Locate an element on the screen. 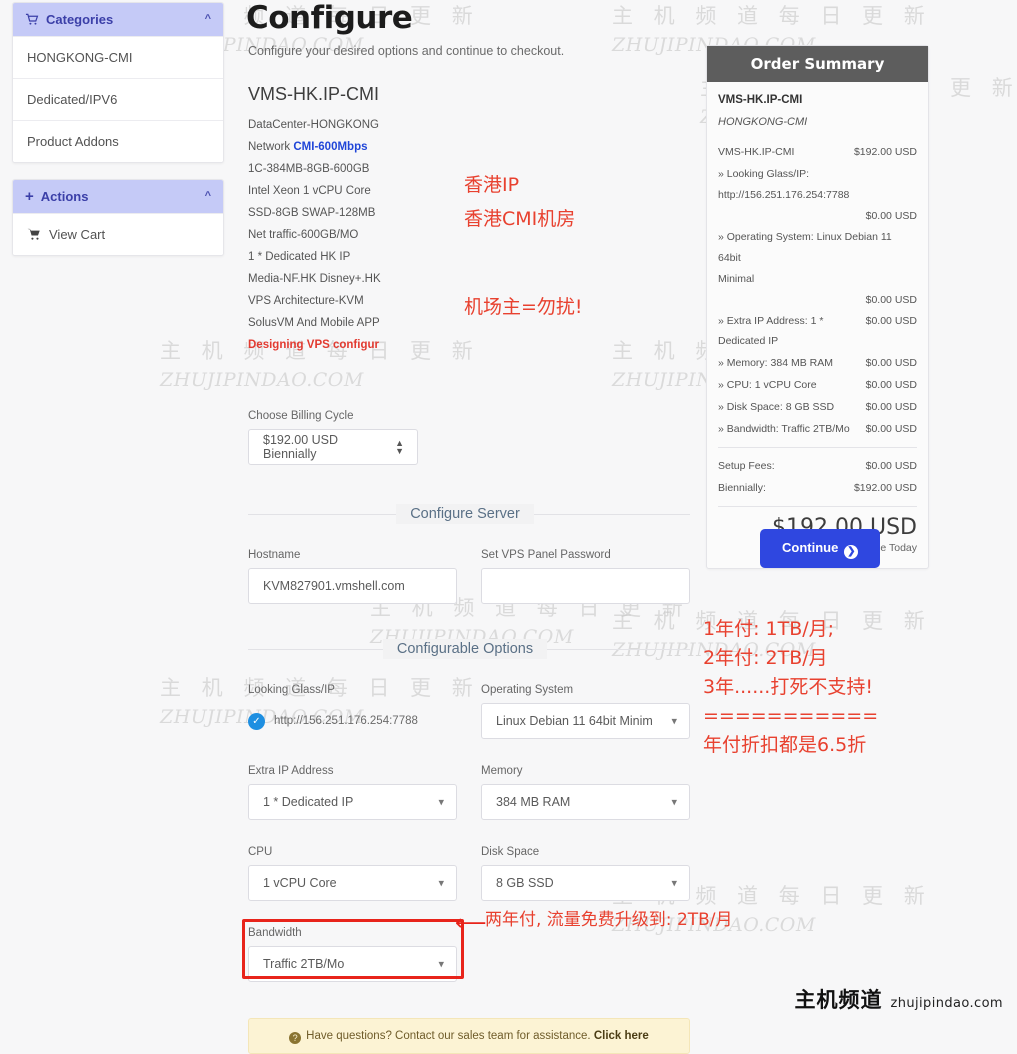 The image size is (1017, 1054). cycle-label: Biennially: is located at coordinates (742, 488).